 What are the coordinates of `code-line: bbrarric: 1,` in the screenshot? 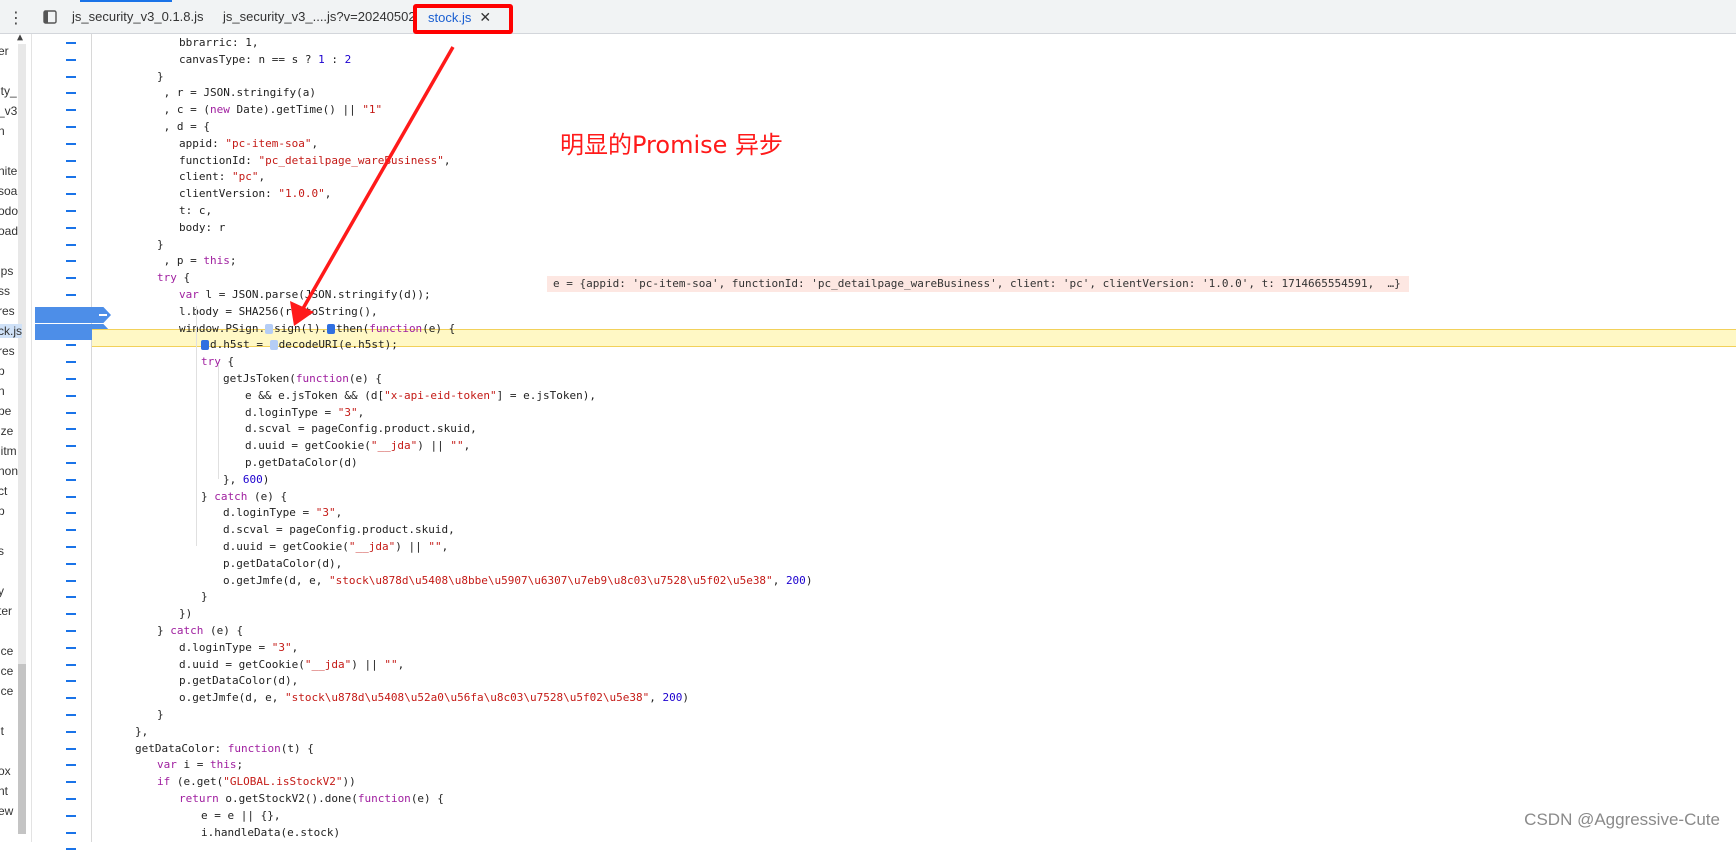 It's located at (218, 42).